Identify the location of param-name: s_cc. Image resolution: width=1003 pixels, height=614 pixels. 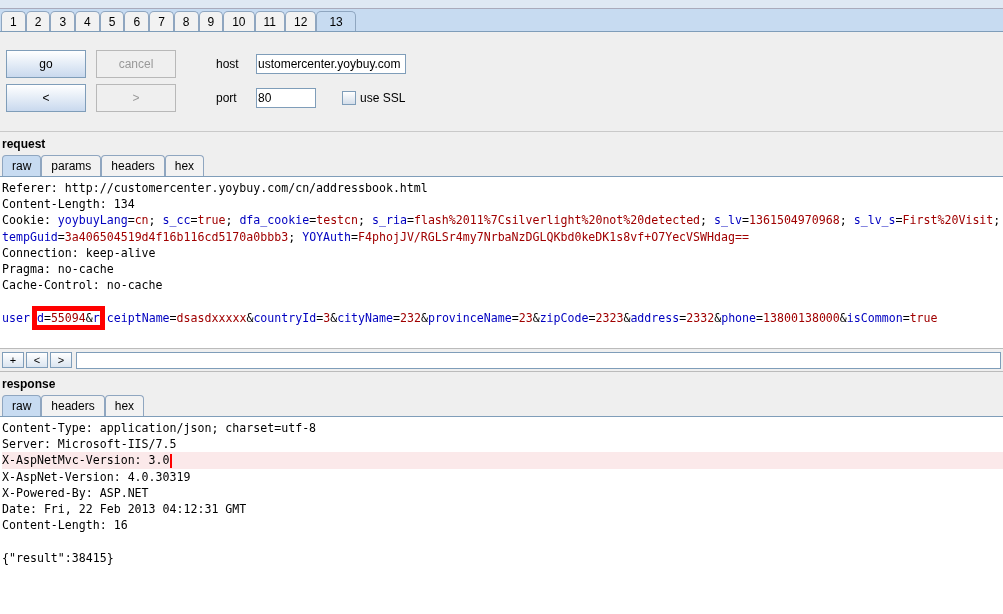
(176, 220).